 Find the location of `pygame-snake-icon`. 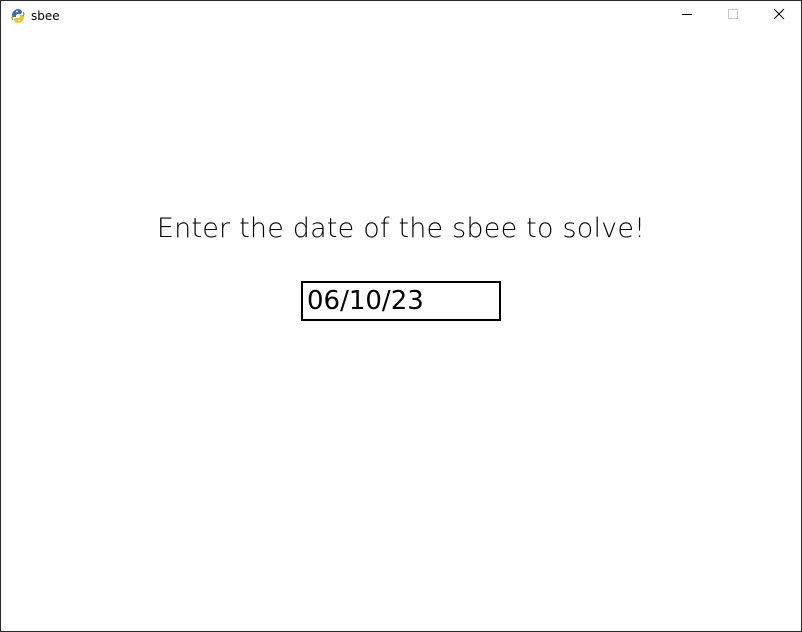

pygame-snake-icon is located at coordinates (18, 16).